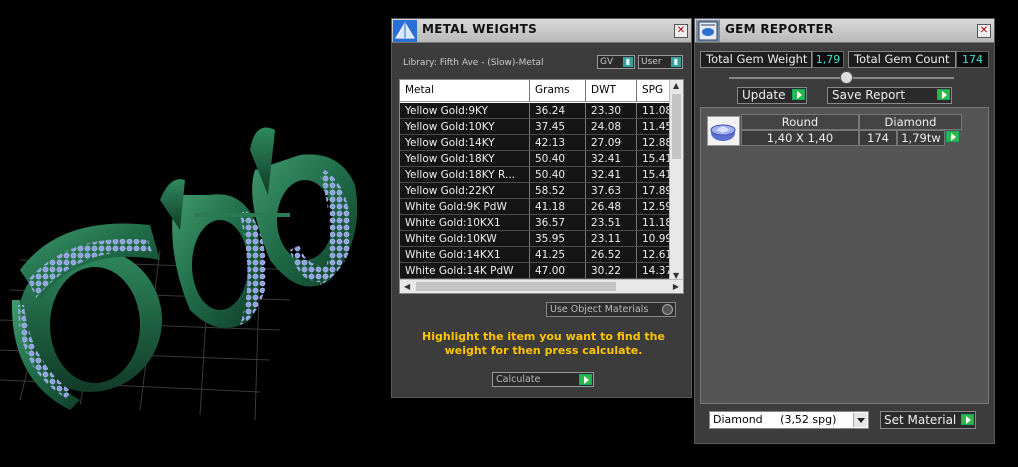  I want to click on grams-cell: 36.24, so click(550, 111).